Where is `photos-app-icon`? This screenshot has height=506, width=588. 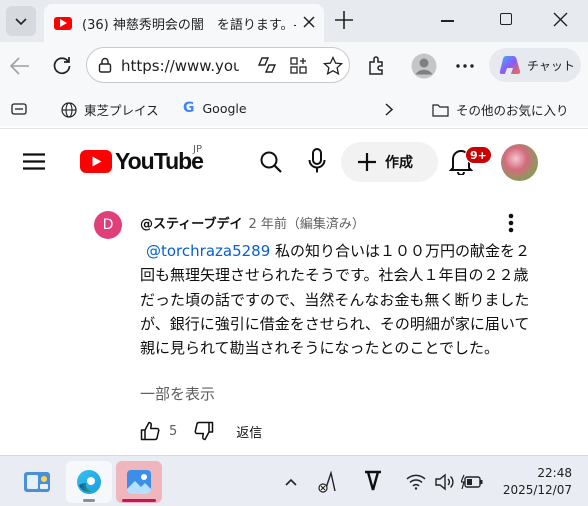
photos-app-icon is located at coordinates (139, 482).